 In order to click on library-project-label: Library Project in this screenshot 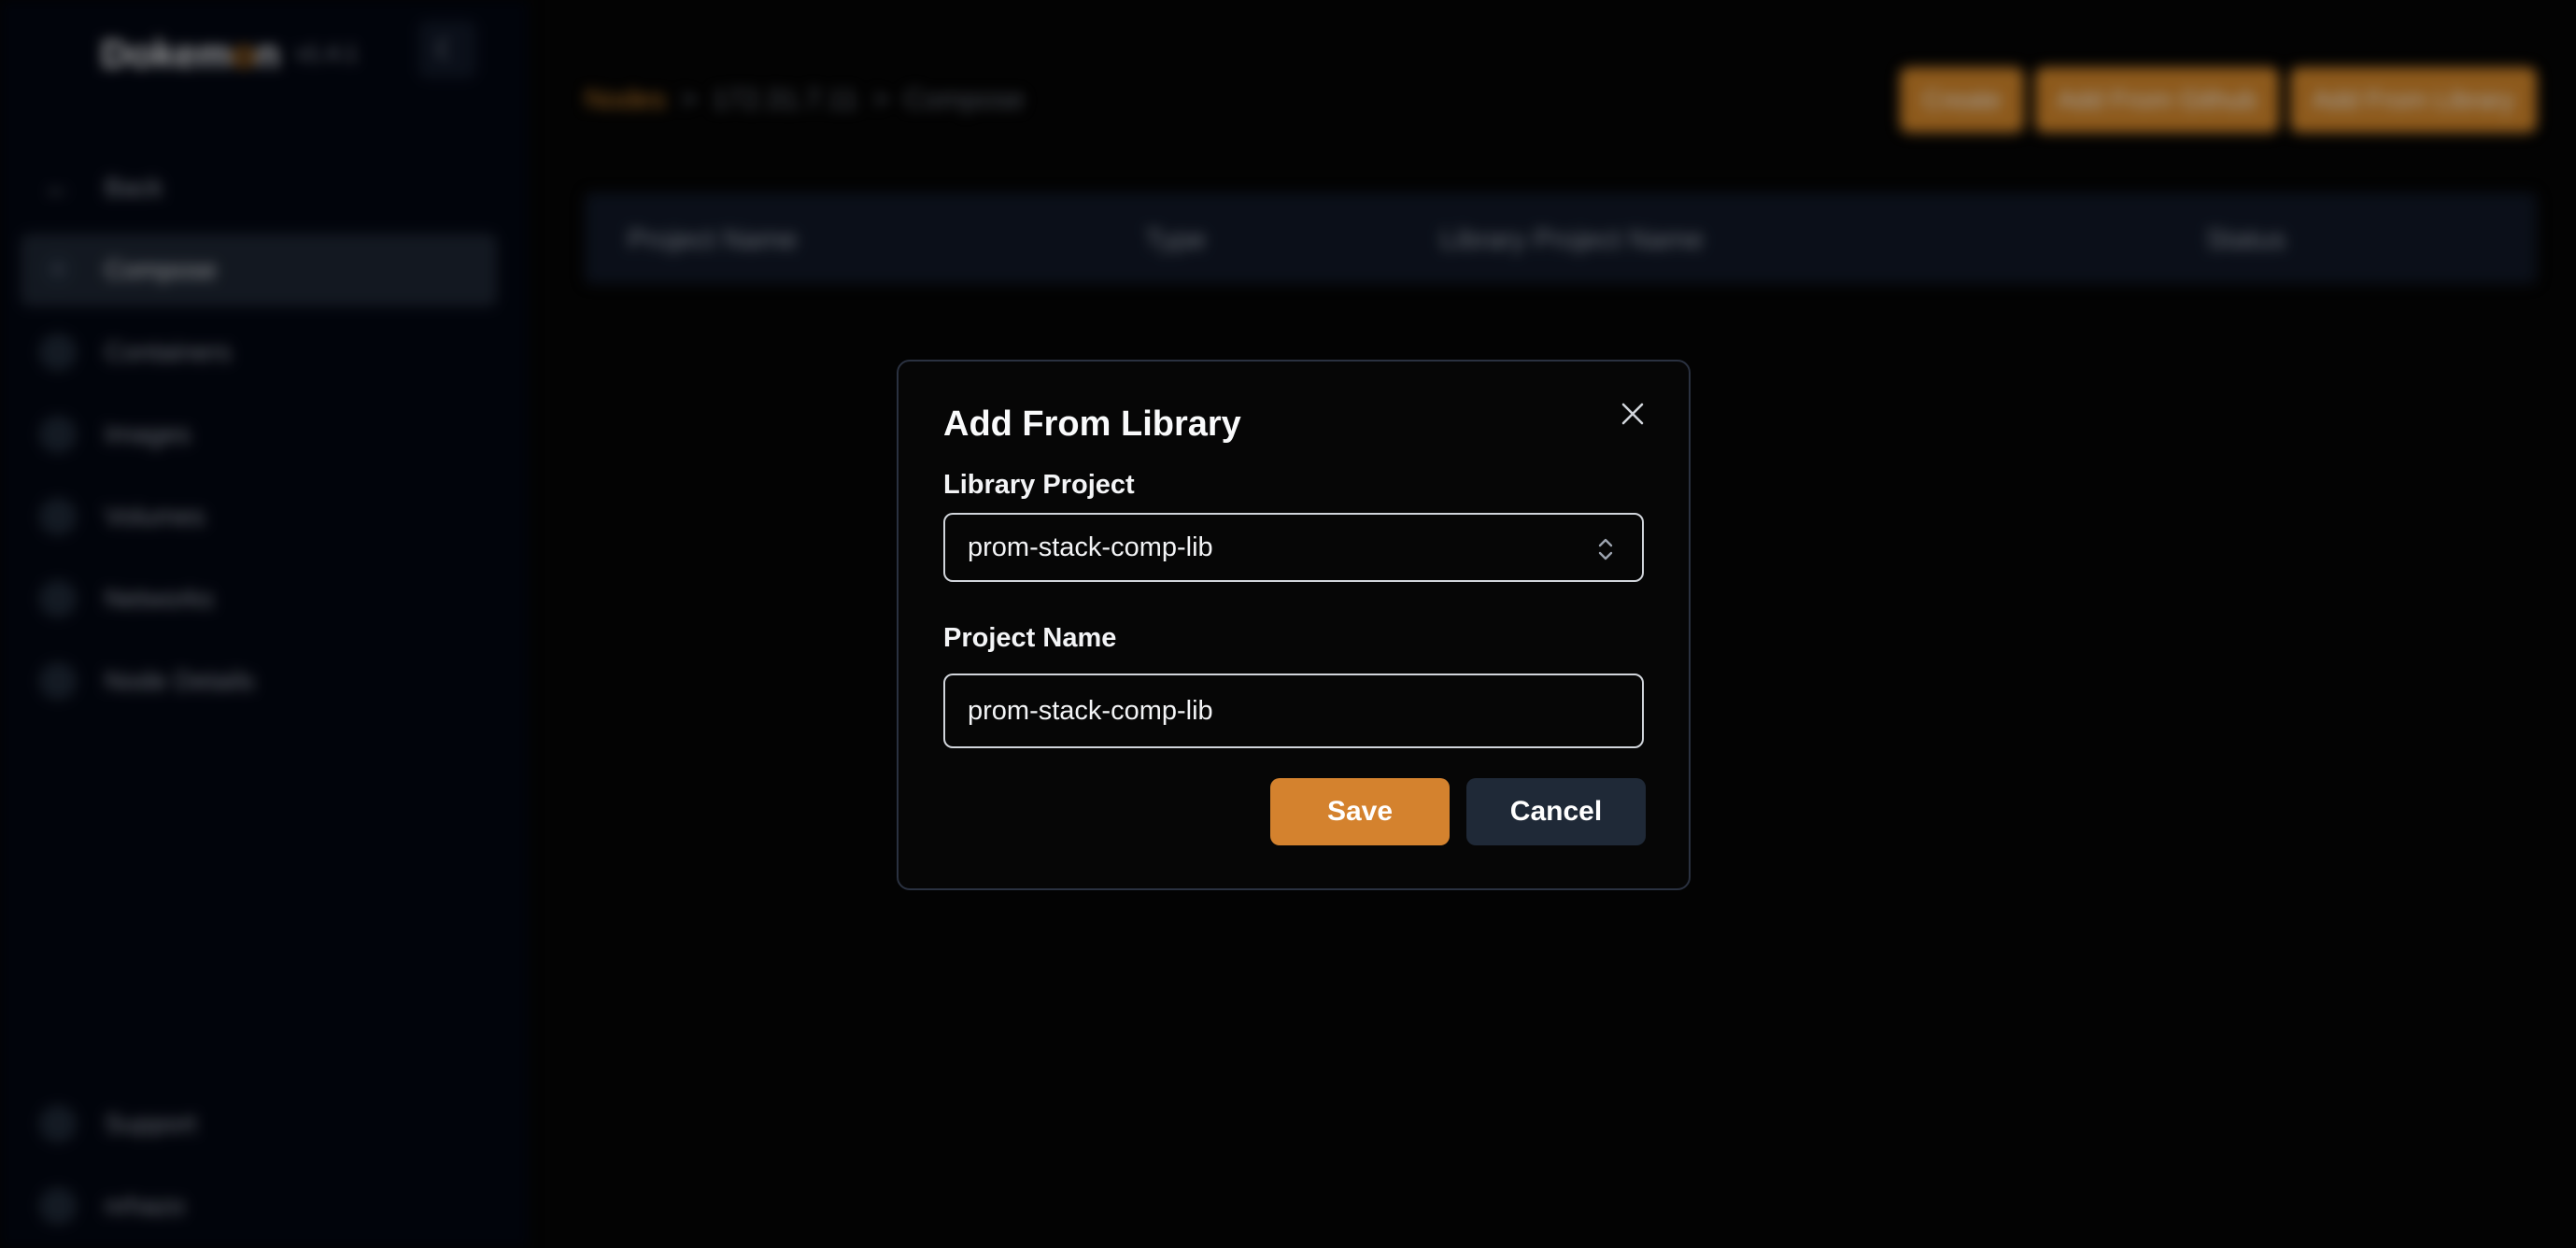, I will do `click(1039, 485)`.